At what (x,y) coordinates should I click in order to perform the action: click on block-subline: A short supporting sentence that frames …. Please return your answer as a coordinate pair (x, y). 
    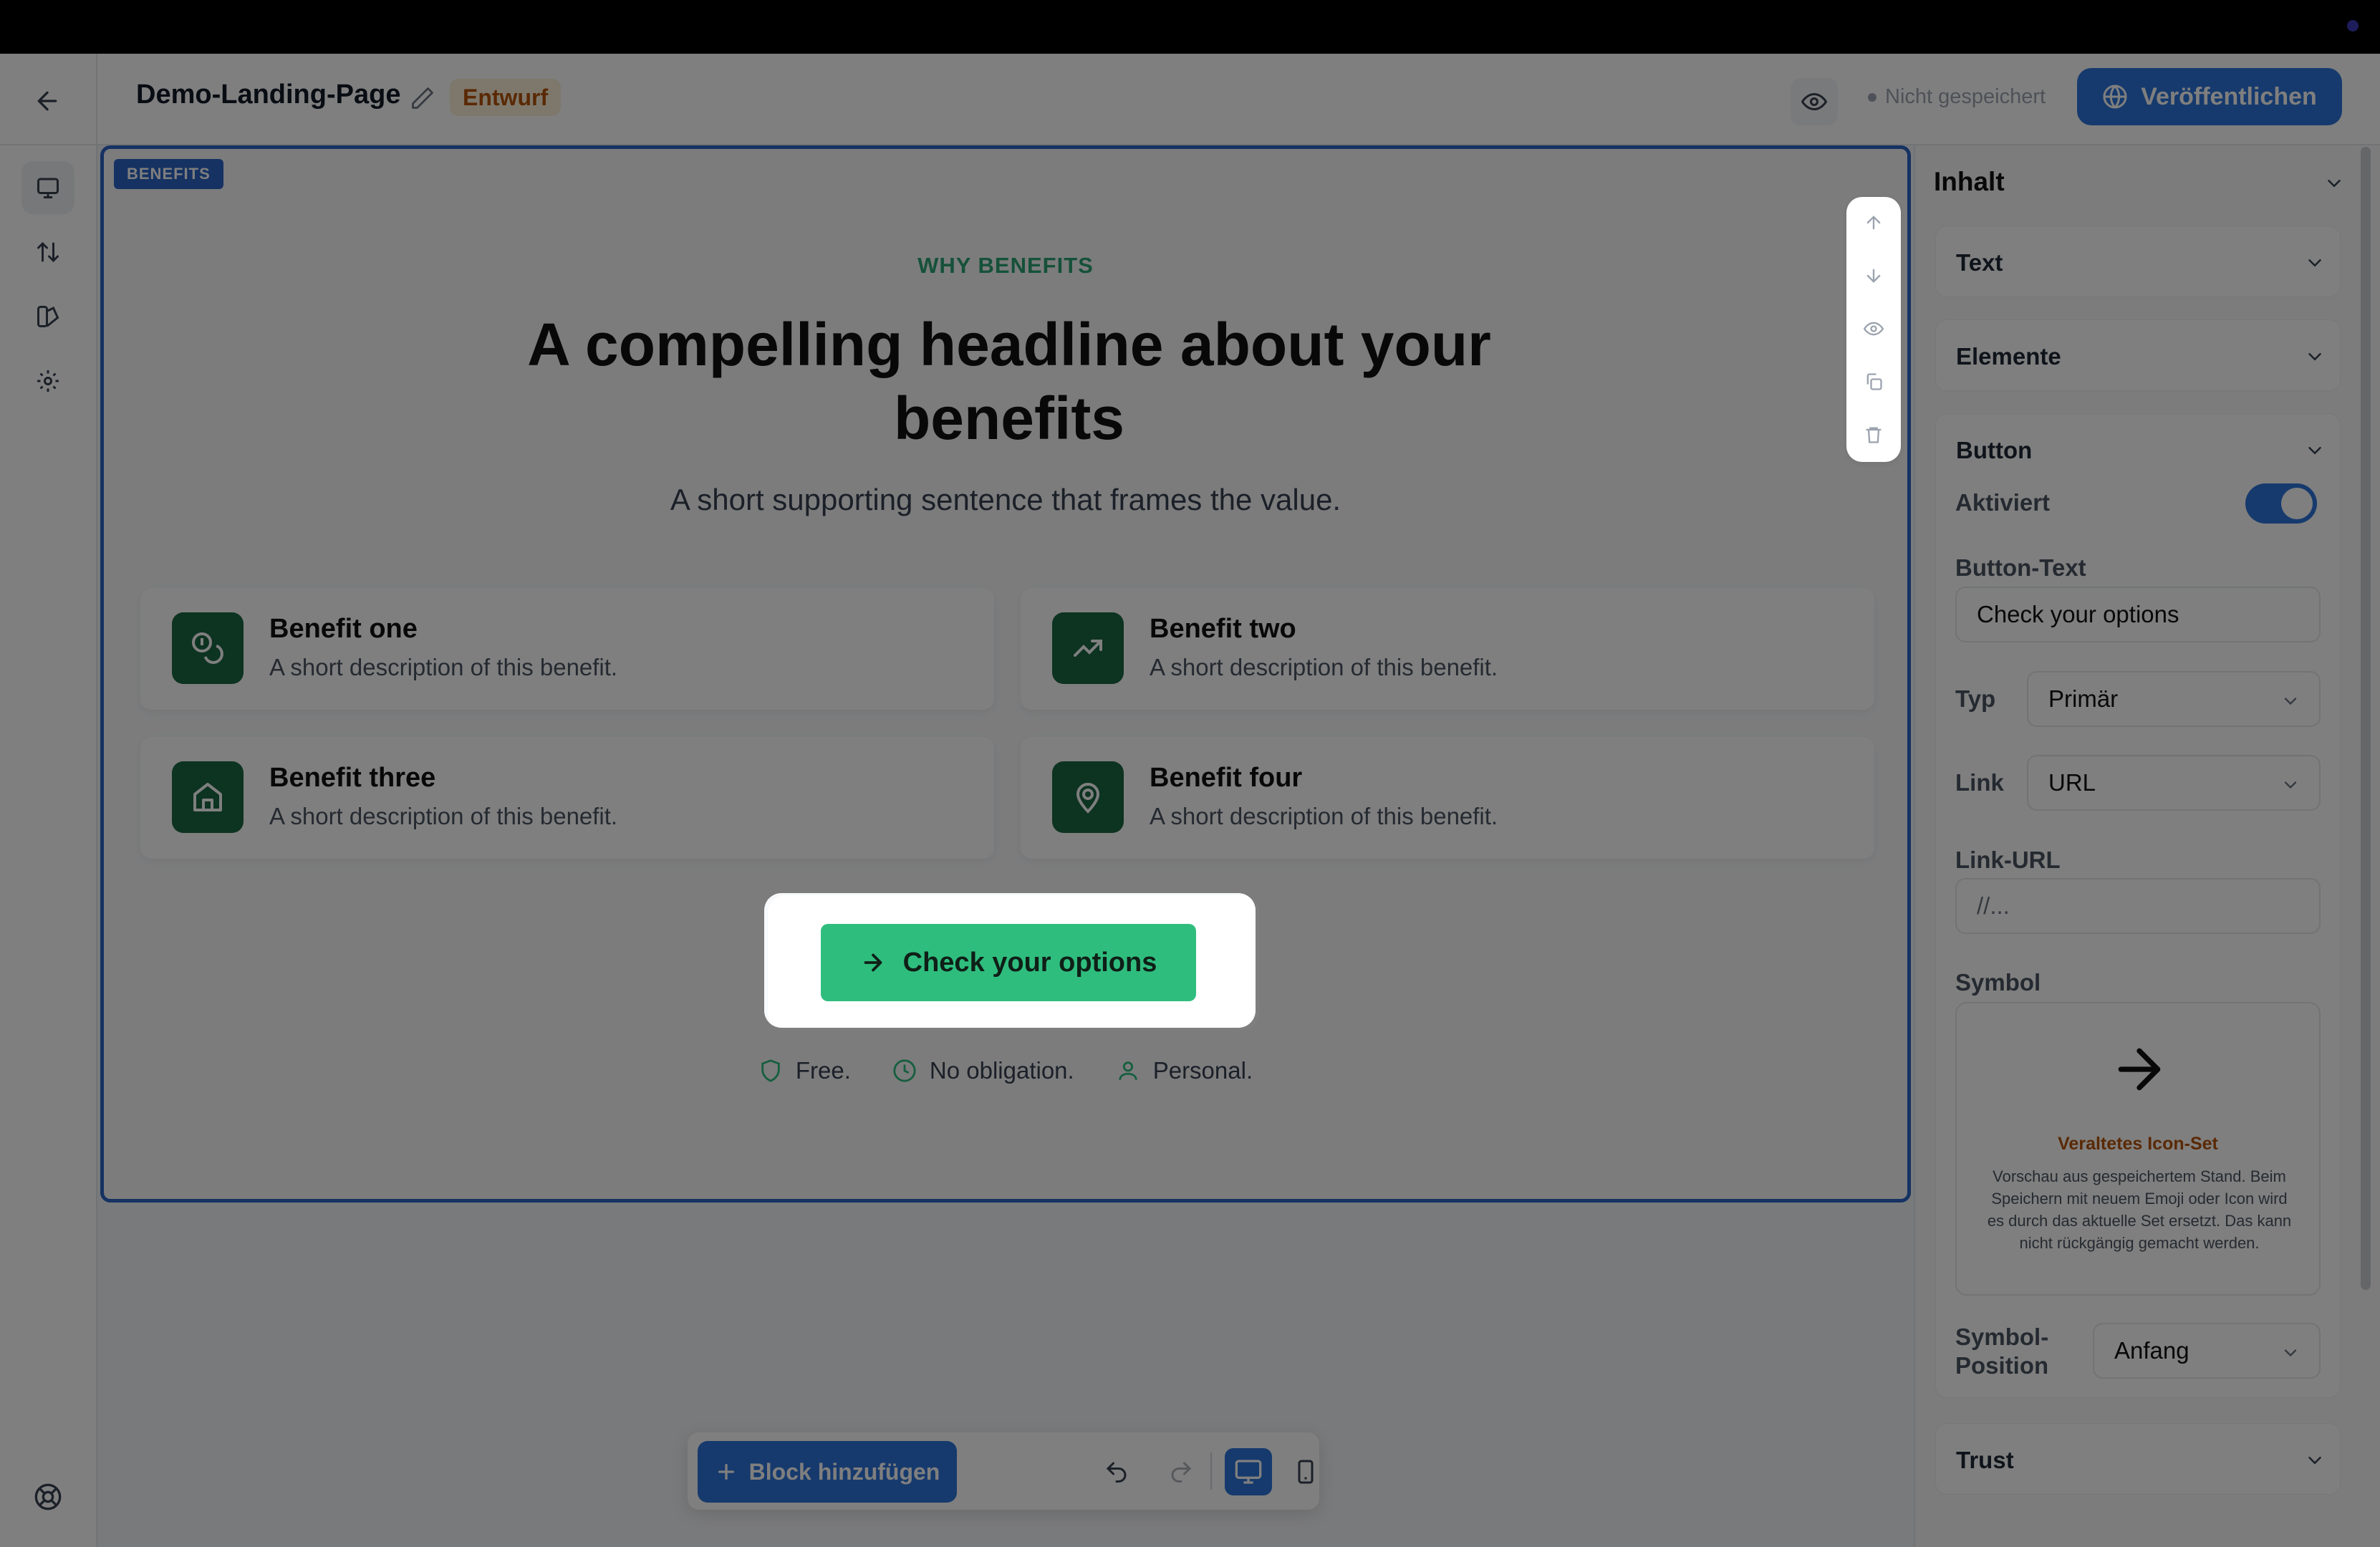
    Looking at the image, I should click on (1005, 500).